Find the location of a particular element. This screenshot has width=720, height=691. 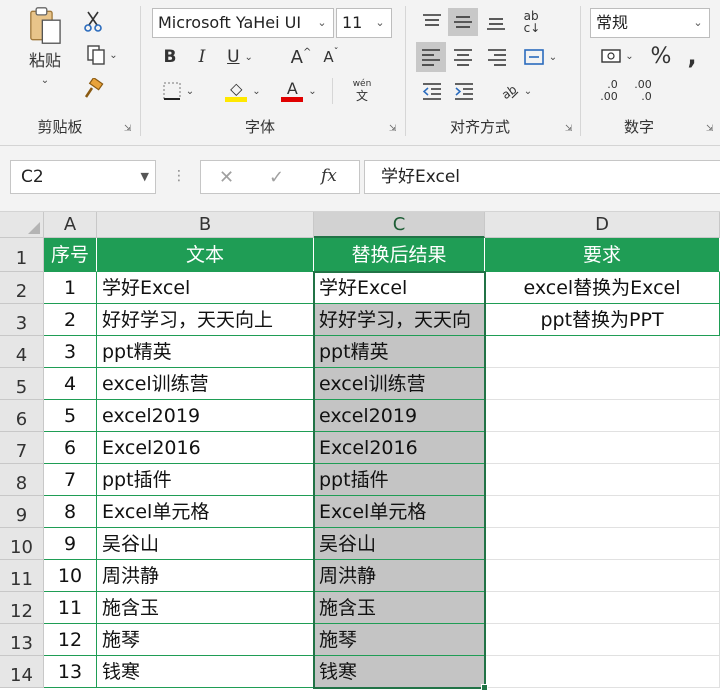

alignment-launcher-icon: ⇲ is located at coordinates (570, 129).